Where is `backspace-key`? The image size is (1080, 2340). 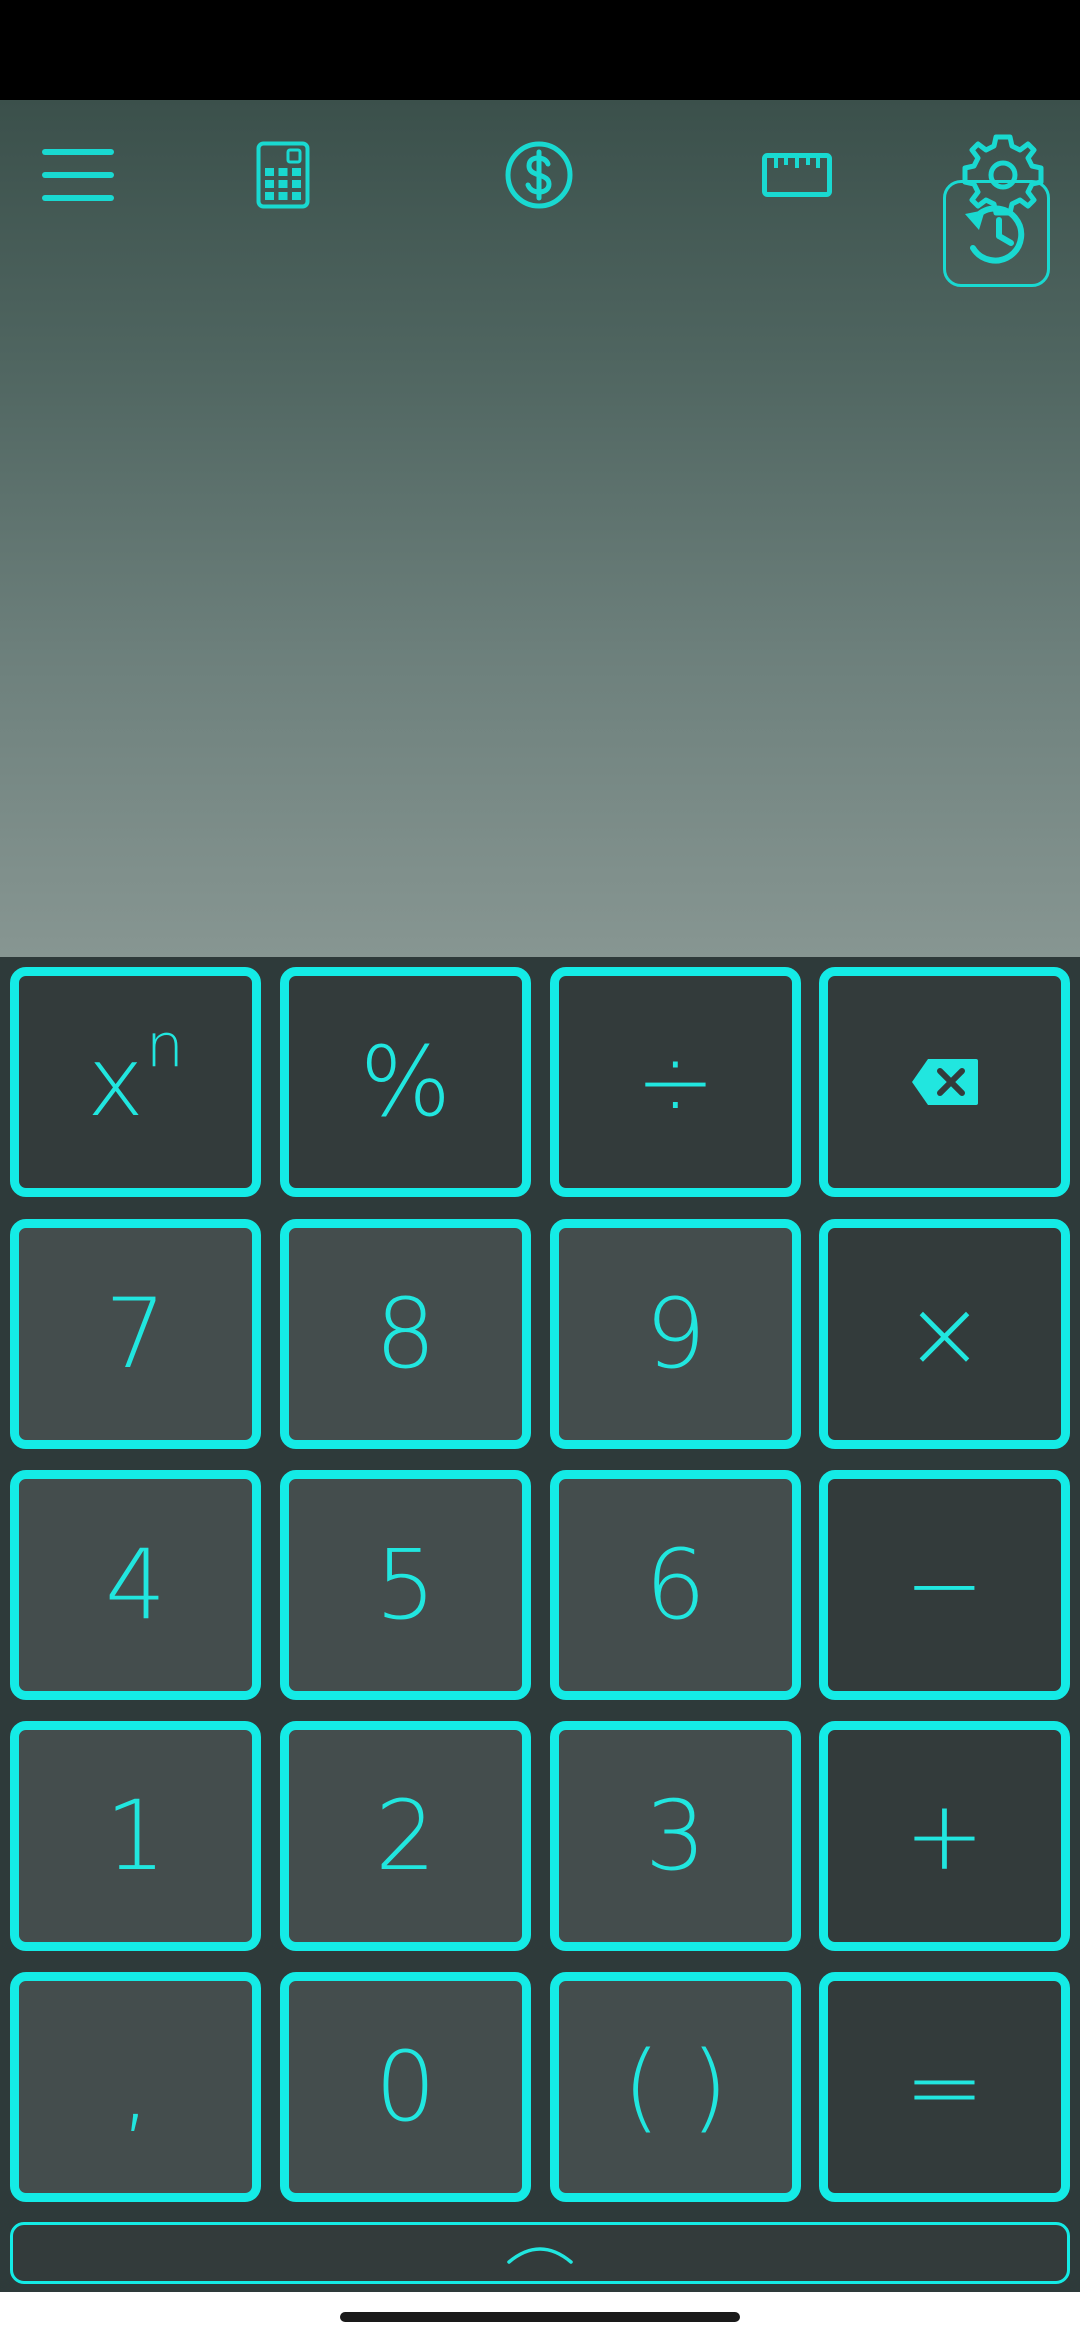
backspace-key is located at coordinates (944, 1082).